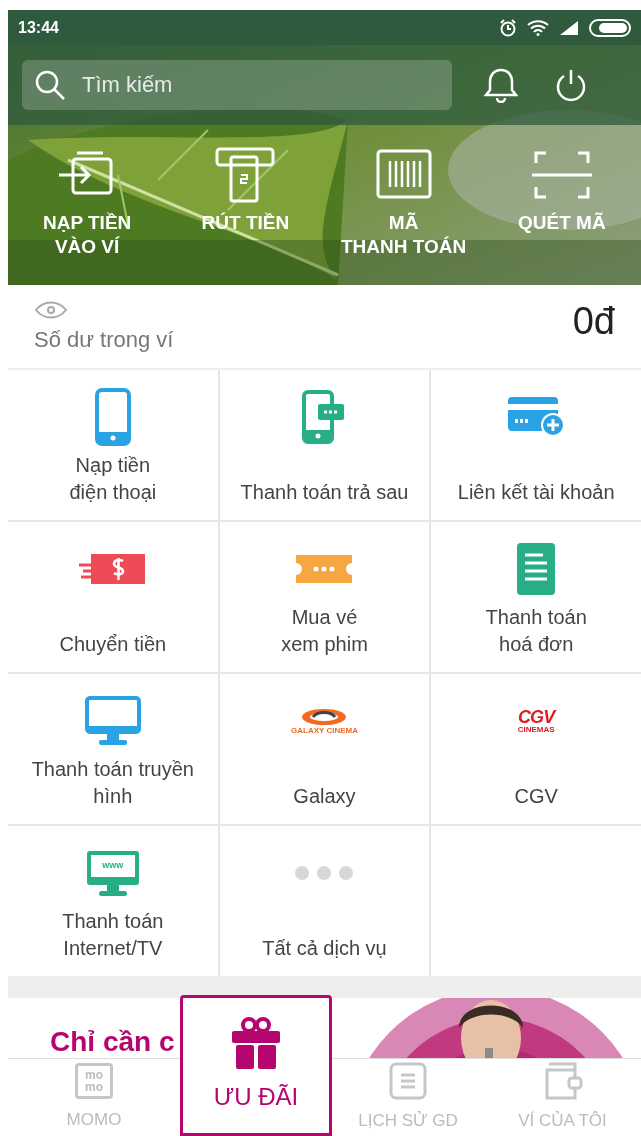 The width and height of the screenshot is (641, 1136). I want to click on nav-tab: ƯU ĐÃI, so click(256, 1065).